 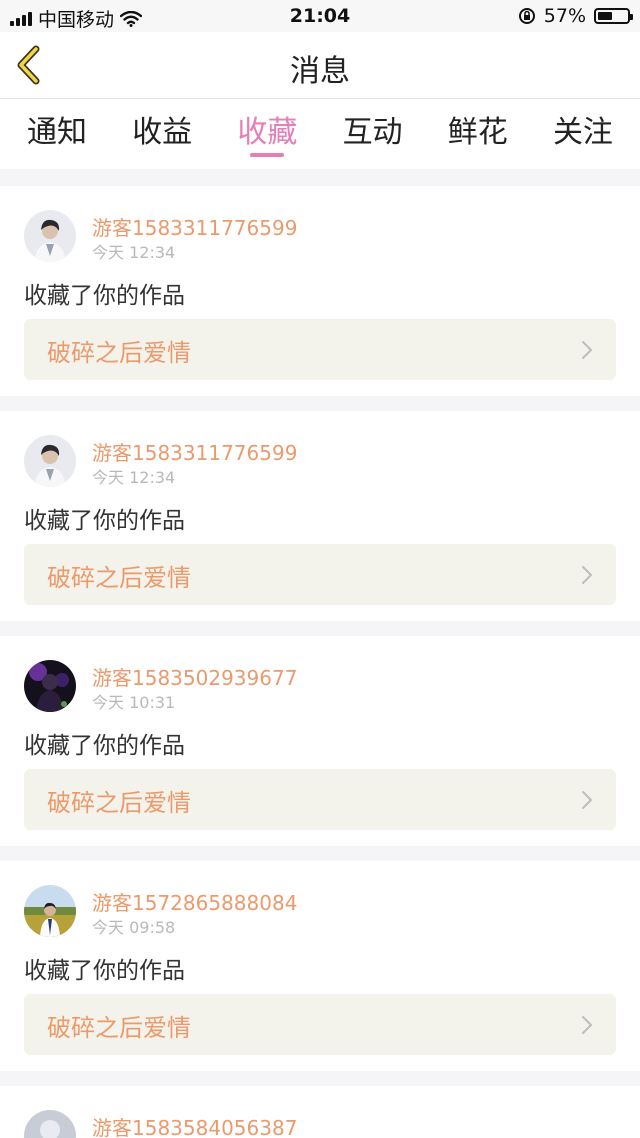 I want to click on nav-bar: 消息, so click(x=320, y=65).